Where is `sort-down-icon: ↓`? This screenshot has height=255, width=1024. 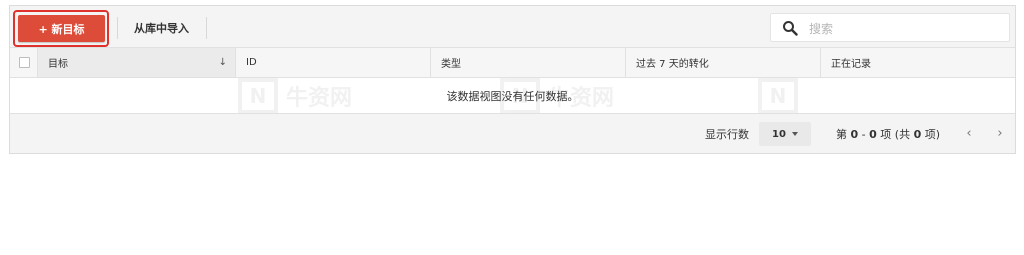 sort-down-icon: ↓ is located at coordinates (222, 62).